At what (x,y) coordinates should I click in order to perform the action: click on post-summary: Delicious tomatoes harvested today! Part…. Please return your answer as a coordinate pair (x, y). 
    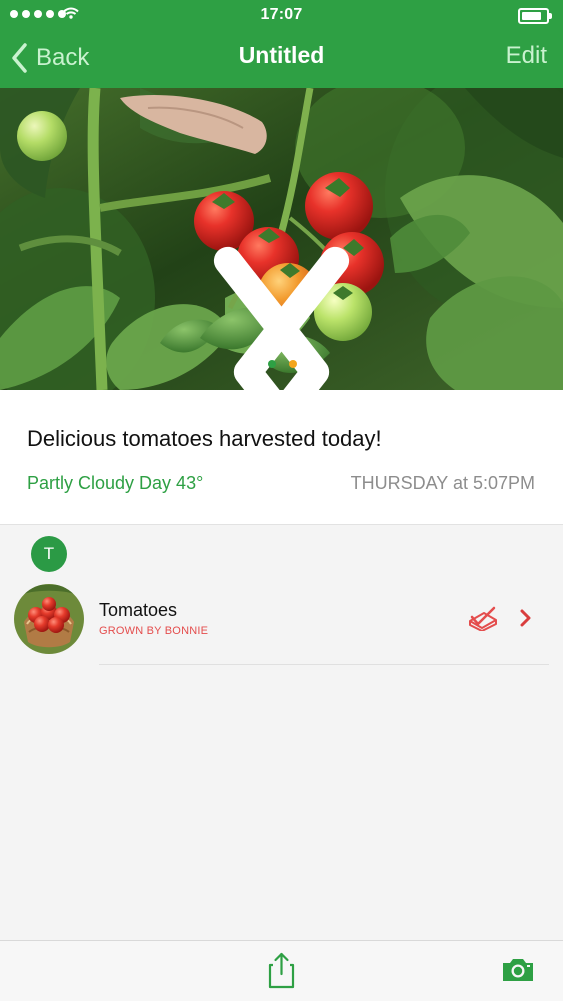
    Looking at the image, I should click on (281, 457).